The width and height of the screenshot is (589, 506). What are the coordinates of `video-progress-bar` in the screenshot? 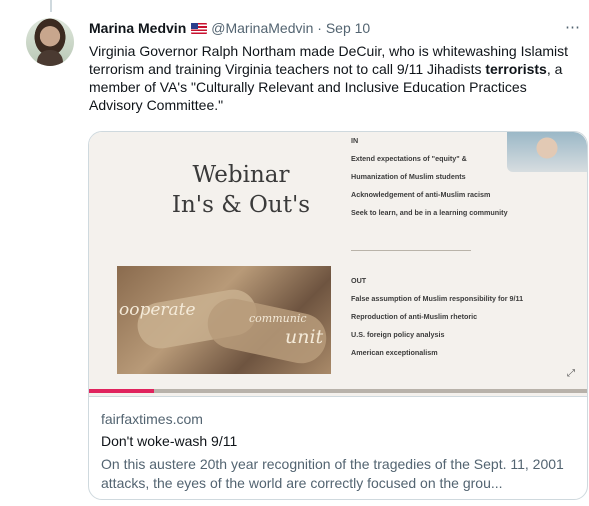 It's located at (338, 391).